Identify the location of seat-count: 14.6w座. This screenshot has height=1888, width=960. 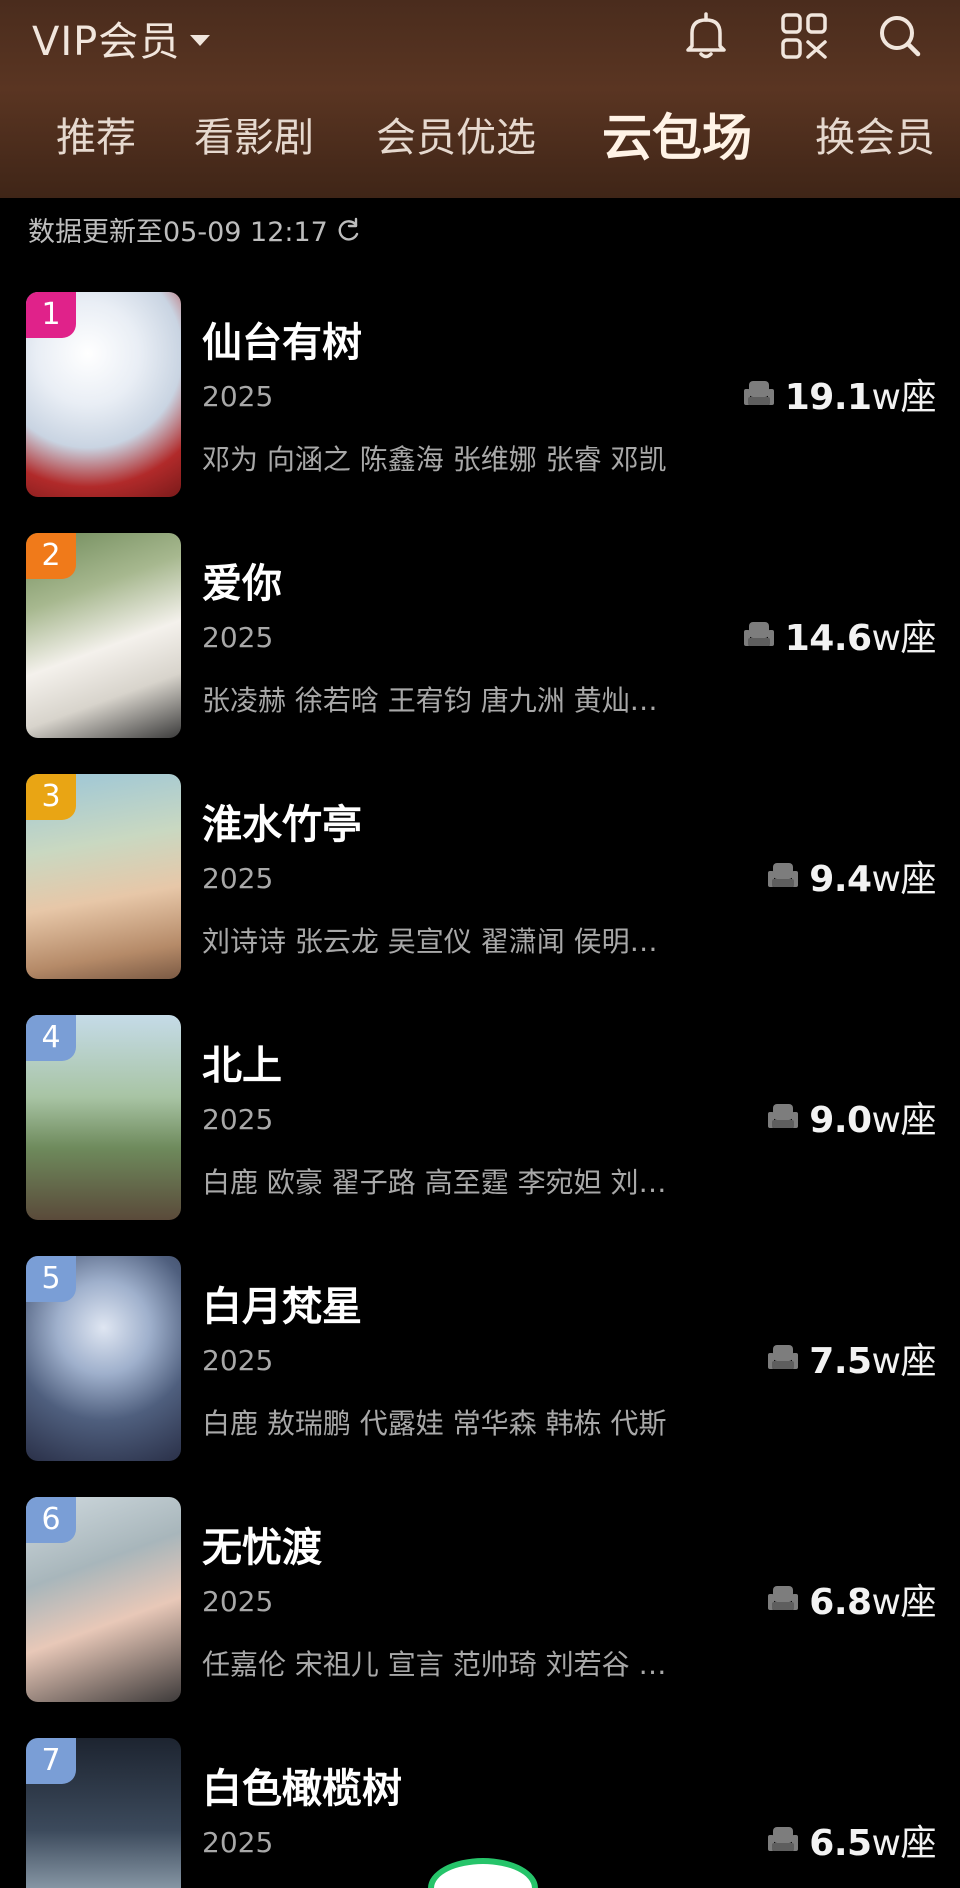
(840, 635).